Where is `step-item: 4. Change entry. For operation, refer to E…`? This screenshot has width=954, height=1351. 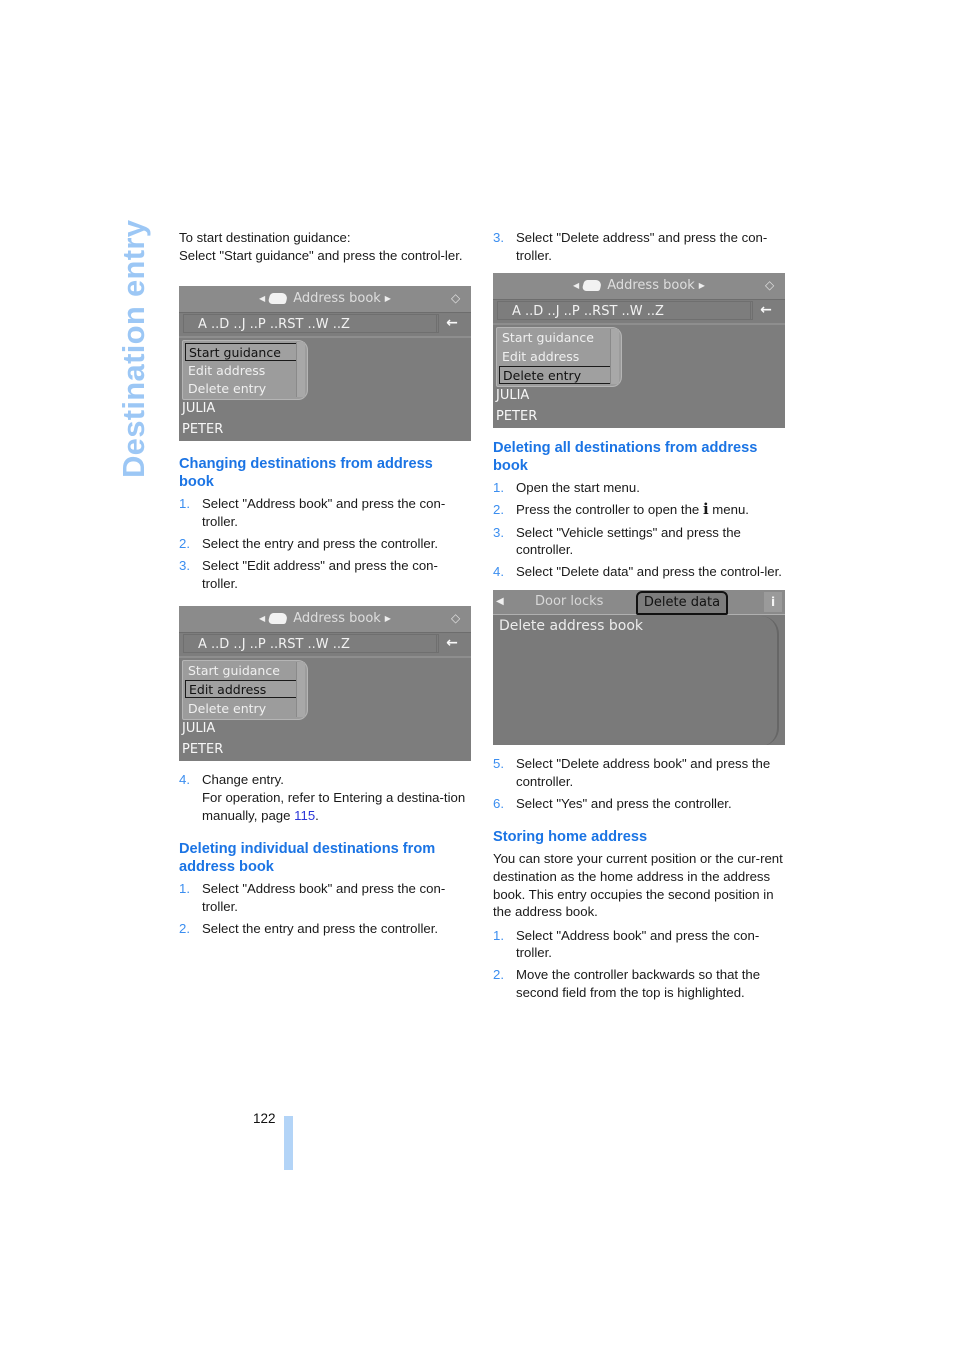
step-item: 4. Change entry. For operation, refer to E… is located at coordinates (325, 797).